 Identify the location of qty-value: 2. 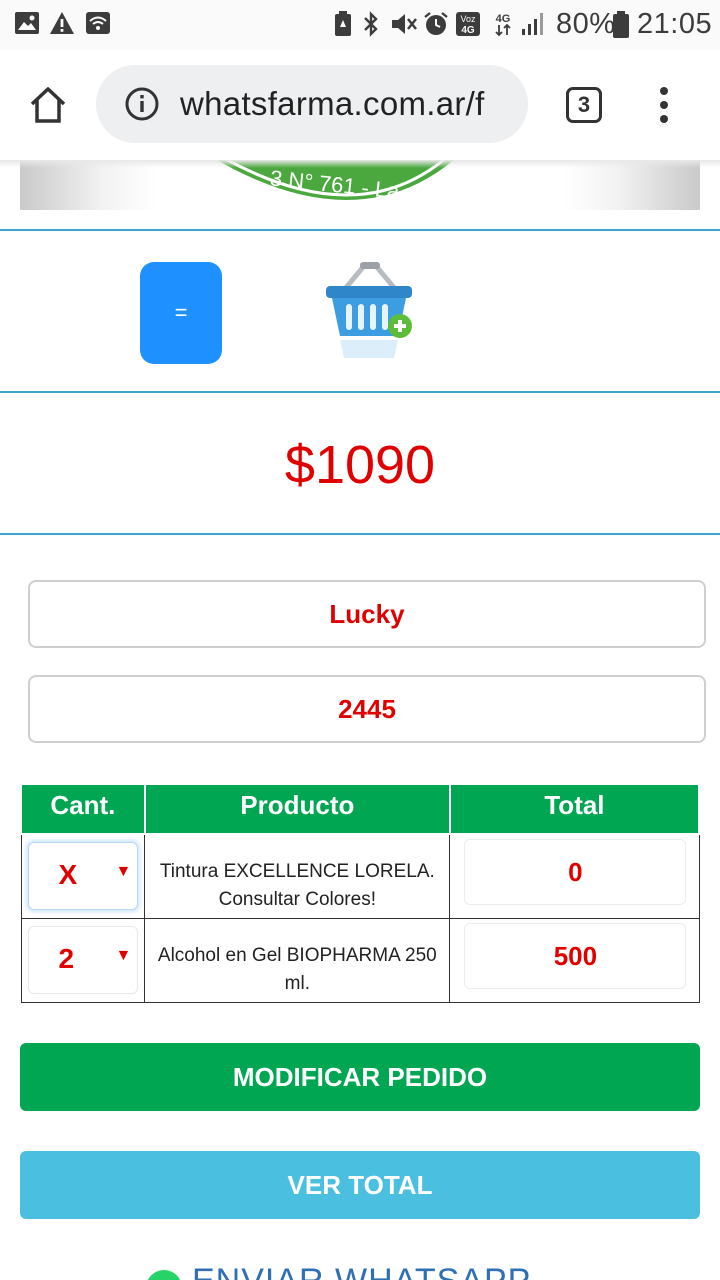
(66, 958).